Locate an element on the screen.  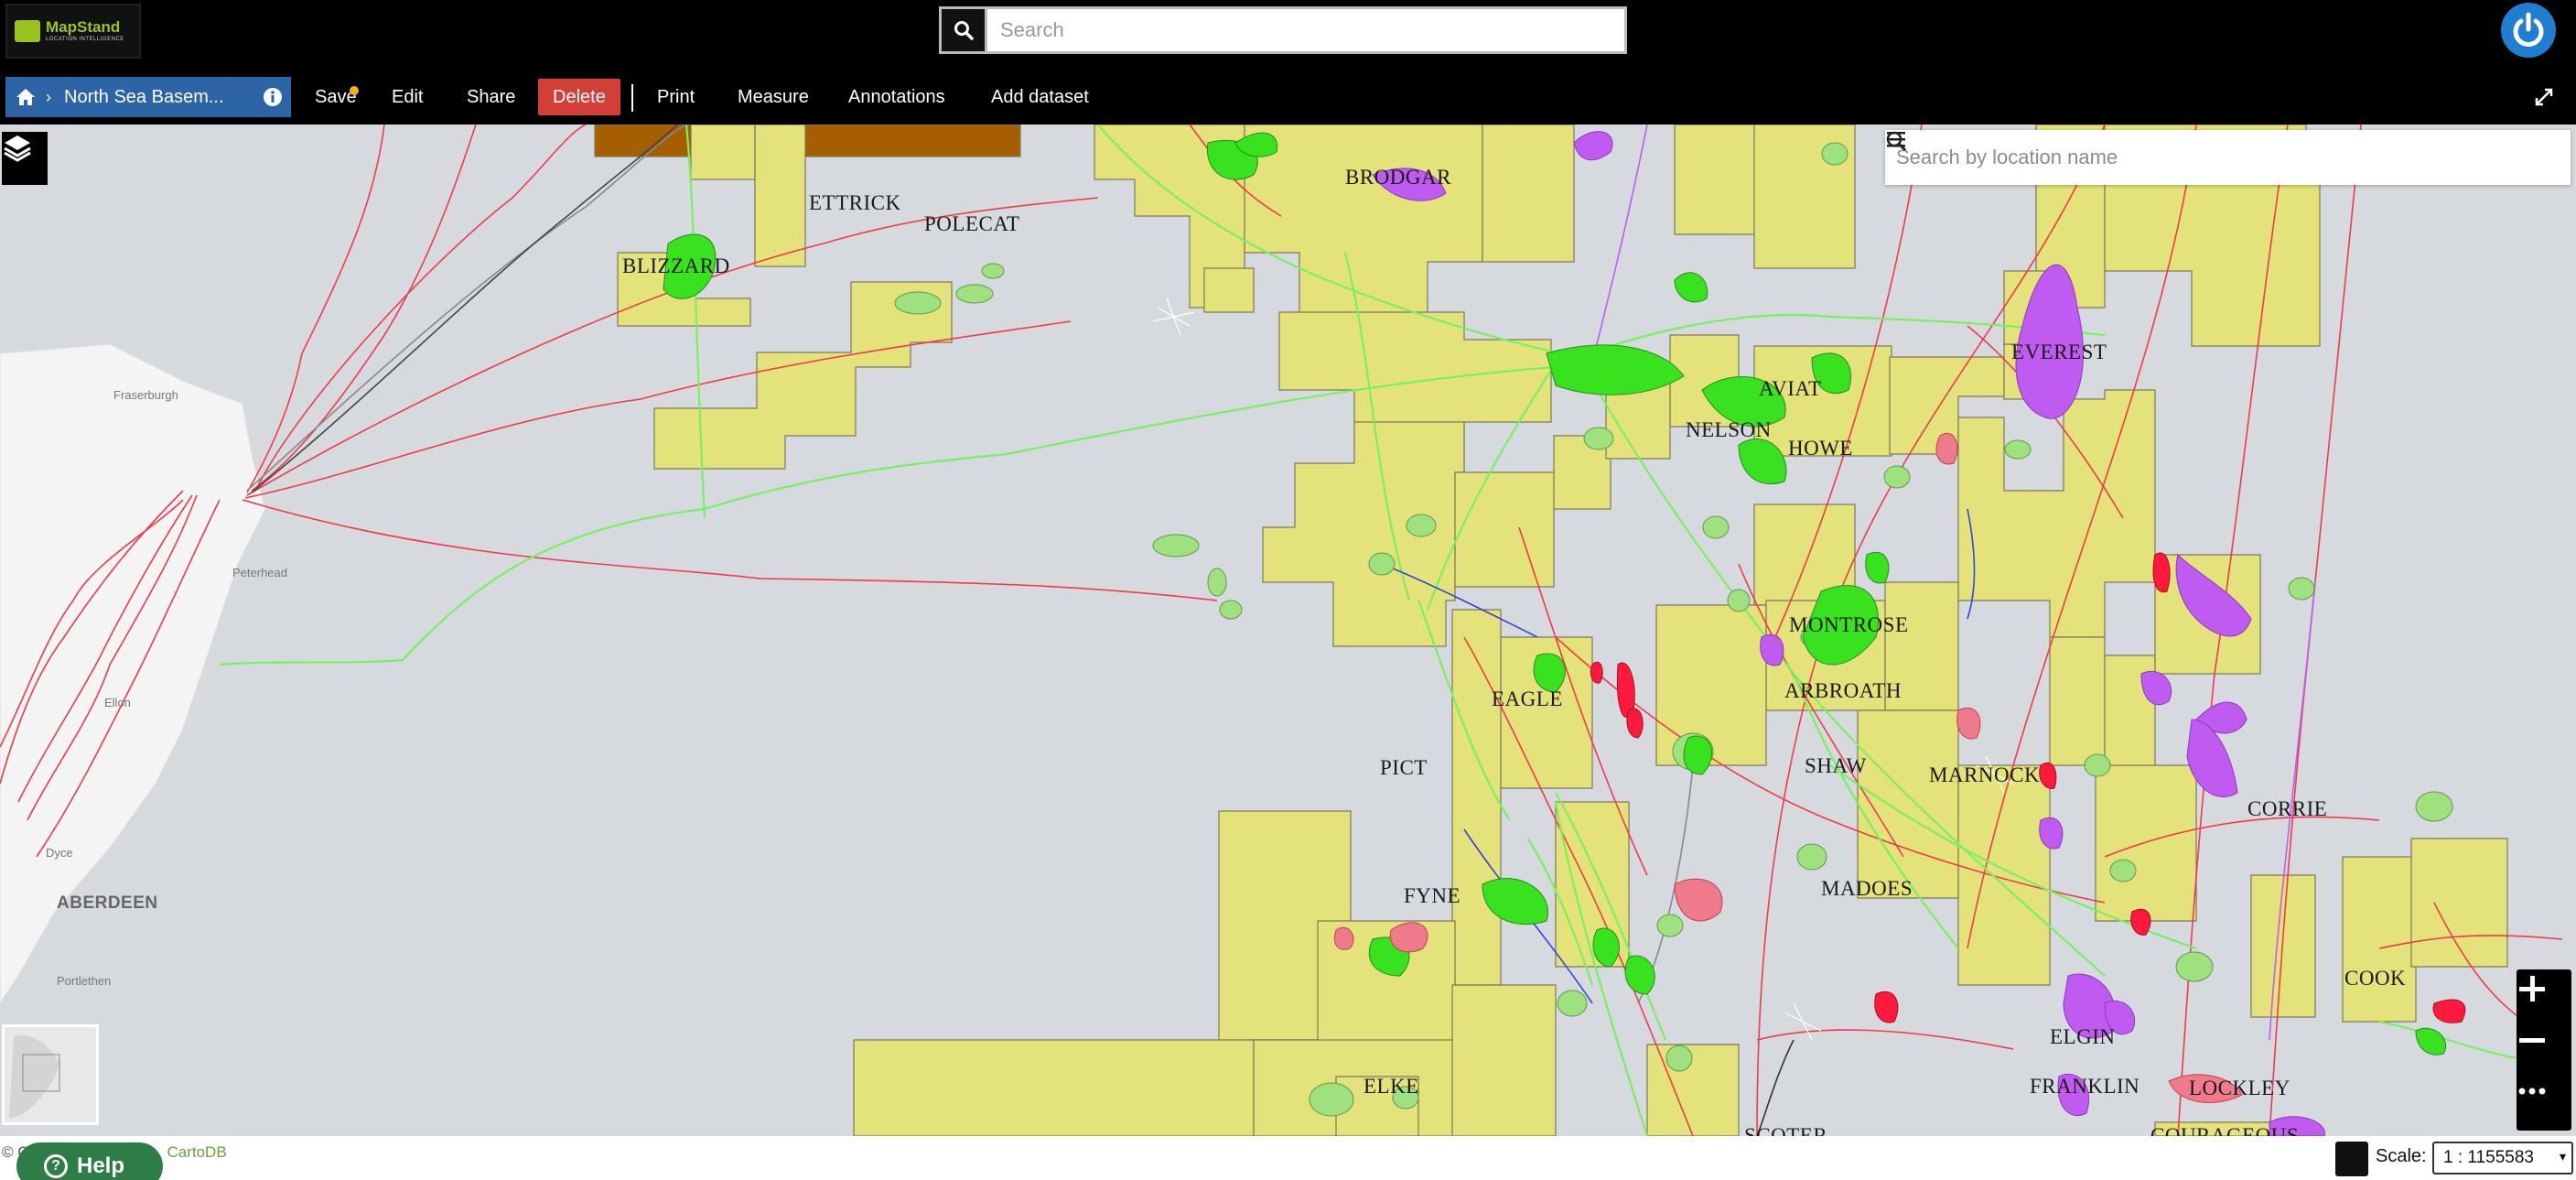
logo-tagline: LOCATION INTELLIGENCE is located at coordinates (85, 39).